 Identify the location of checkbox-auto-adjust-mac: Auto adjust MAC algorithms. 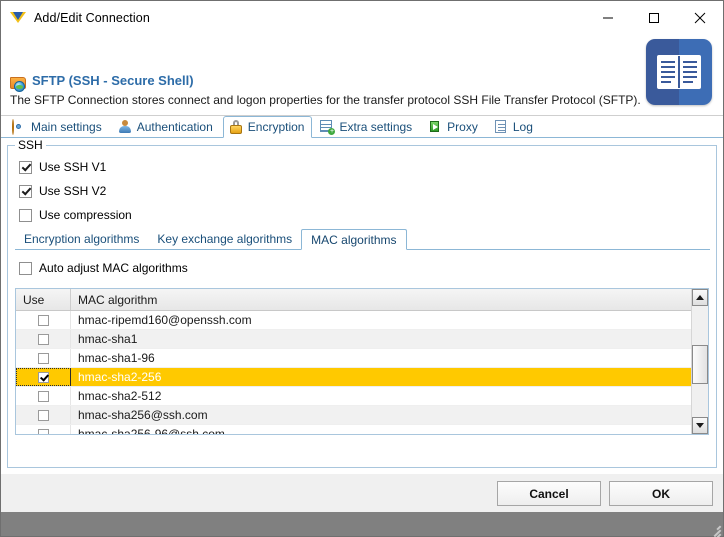
(103, 268).